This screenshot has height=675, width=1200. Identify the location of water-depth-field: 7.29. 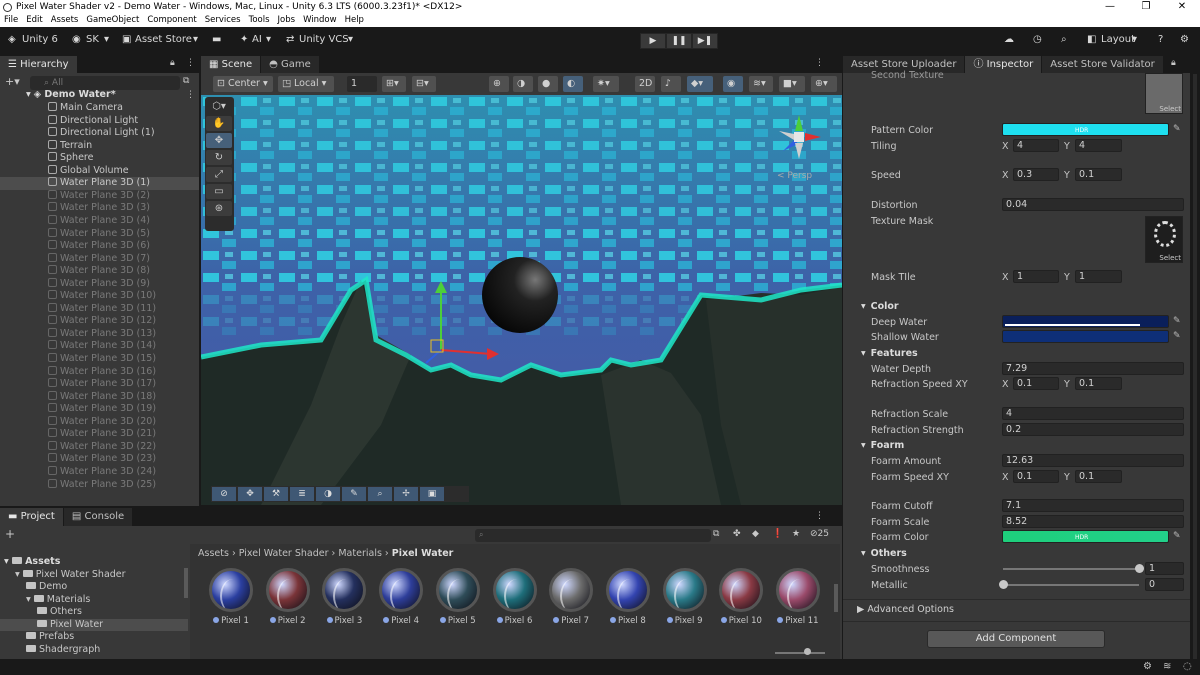
(1093, 368).